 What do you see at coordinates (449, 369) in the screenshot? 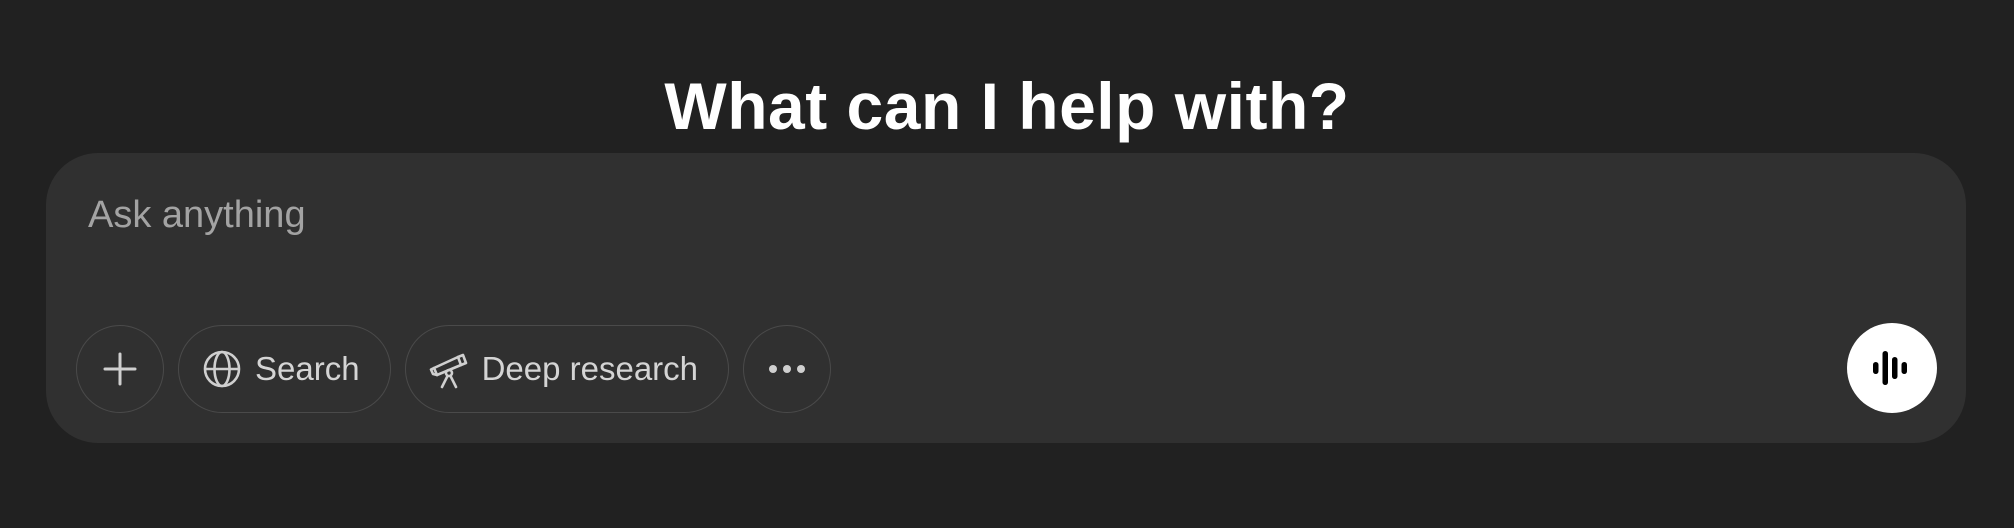
I see `telescope-icon` at bounding box center [449, 369].